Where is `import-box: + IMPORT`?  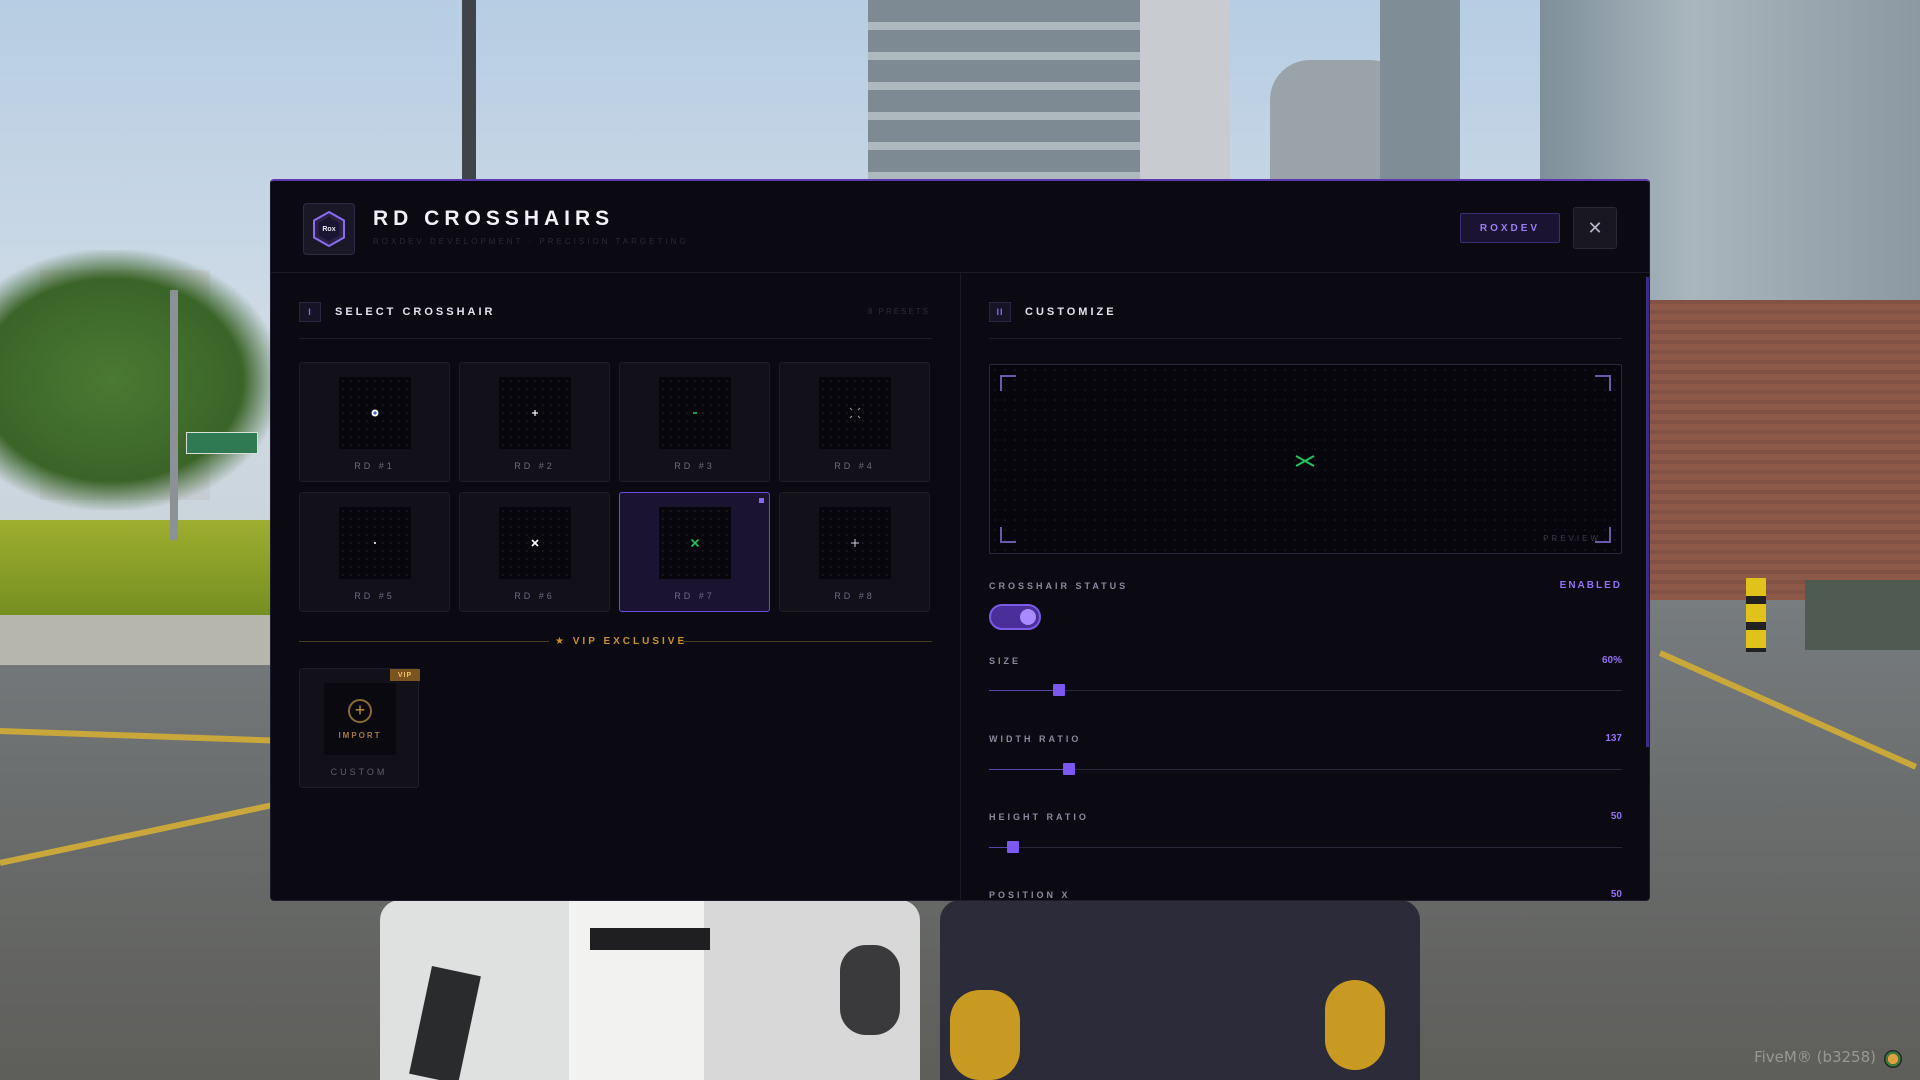
import-box: + IMPORT is located at coordinates (360, 719).